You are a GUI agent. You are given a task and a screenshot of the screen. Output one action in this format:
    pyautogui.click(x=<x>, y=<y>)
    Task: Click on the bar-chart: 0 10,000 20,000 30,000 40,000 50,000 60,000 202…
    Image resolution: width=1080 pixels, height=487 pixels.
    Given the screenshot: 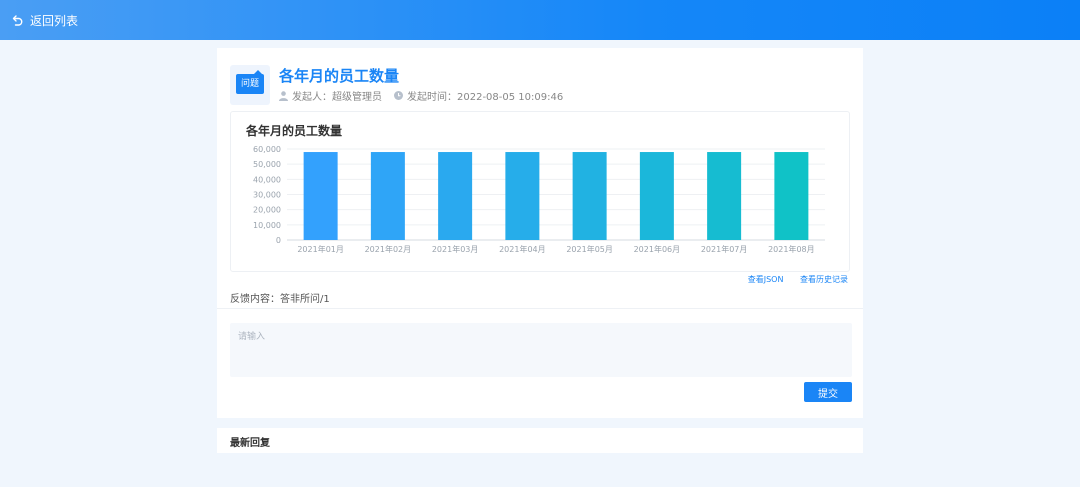 What is the action you would take?
    pyautogui.click(x=539, y=199)
    